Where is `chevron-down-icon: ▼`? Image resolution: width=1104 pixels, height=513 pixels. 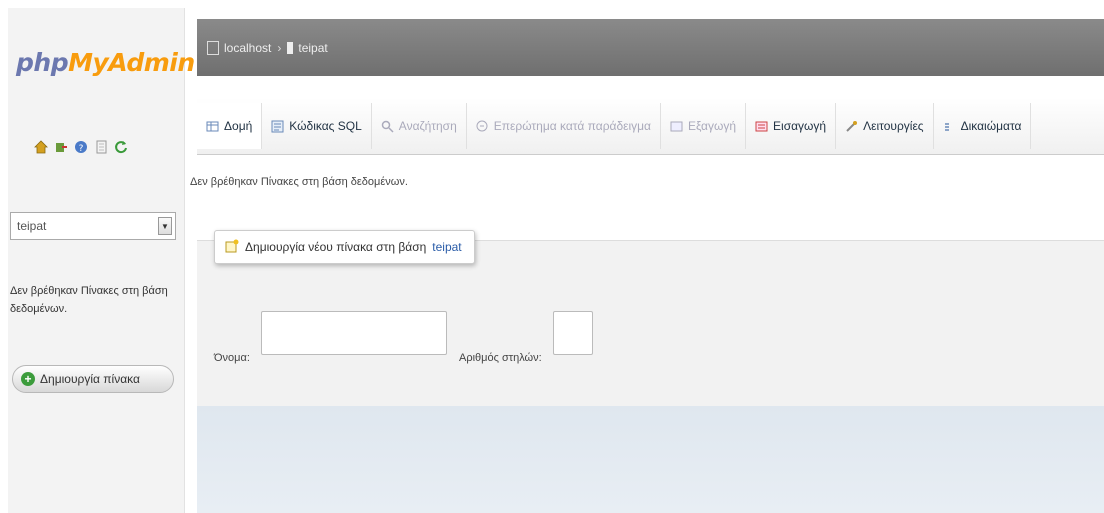 chevron-down-icon: ▼ is located at coordinates (165, 226).